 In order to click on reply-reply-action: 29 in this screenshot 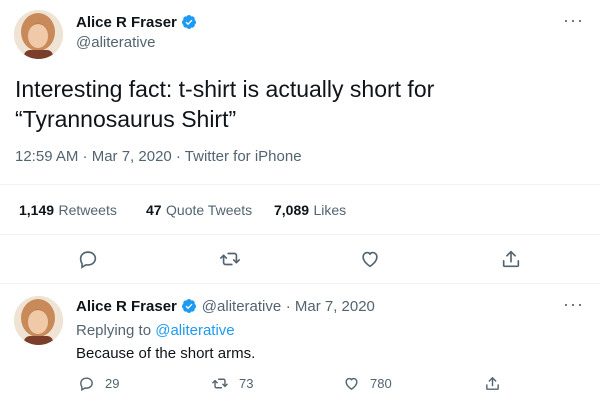, I will do `click(98, 383)`.